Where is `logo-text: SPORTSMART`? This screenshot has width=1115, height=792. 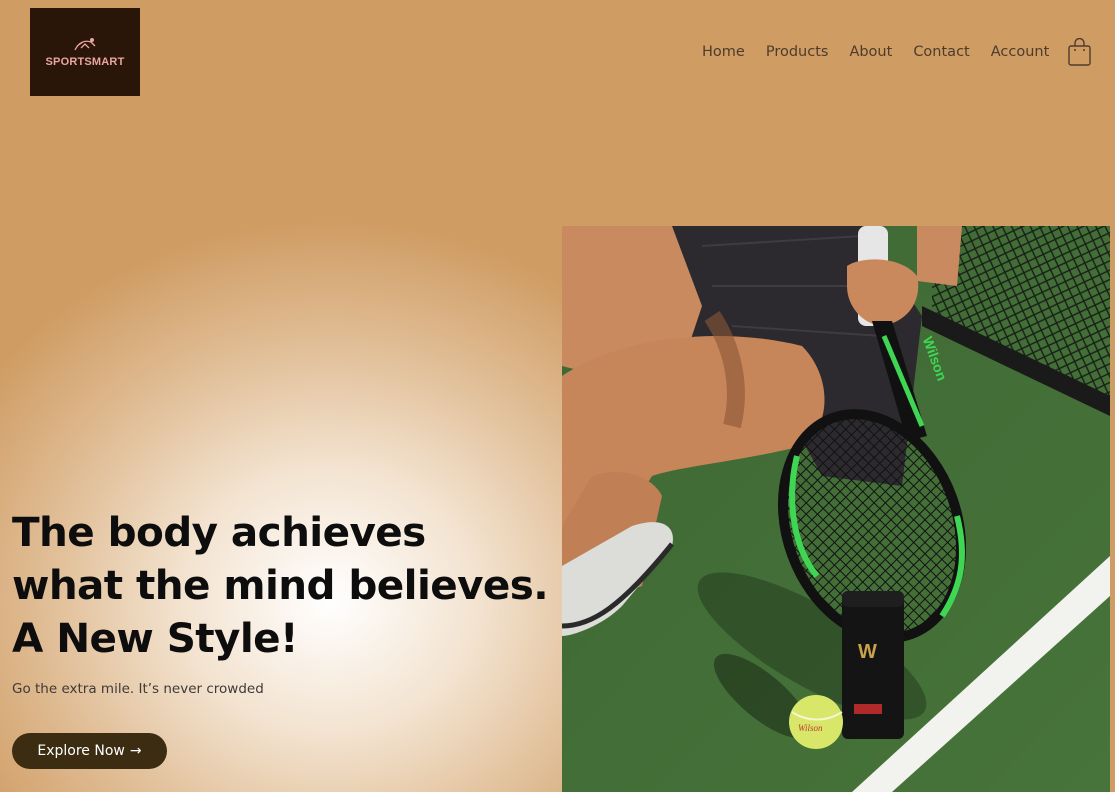
logo-text: SPORTSMART is located at coordinates (85, 62).